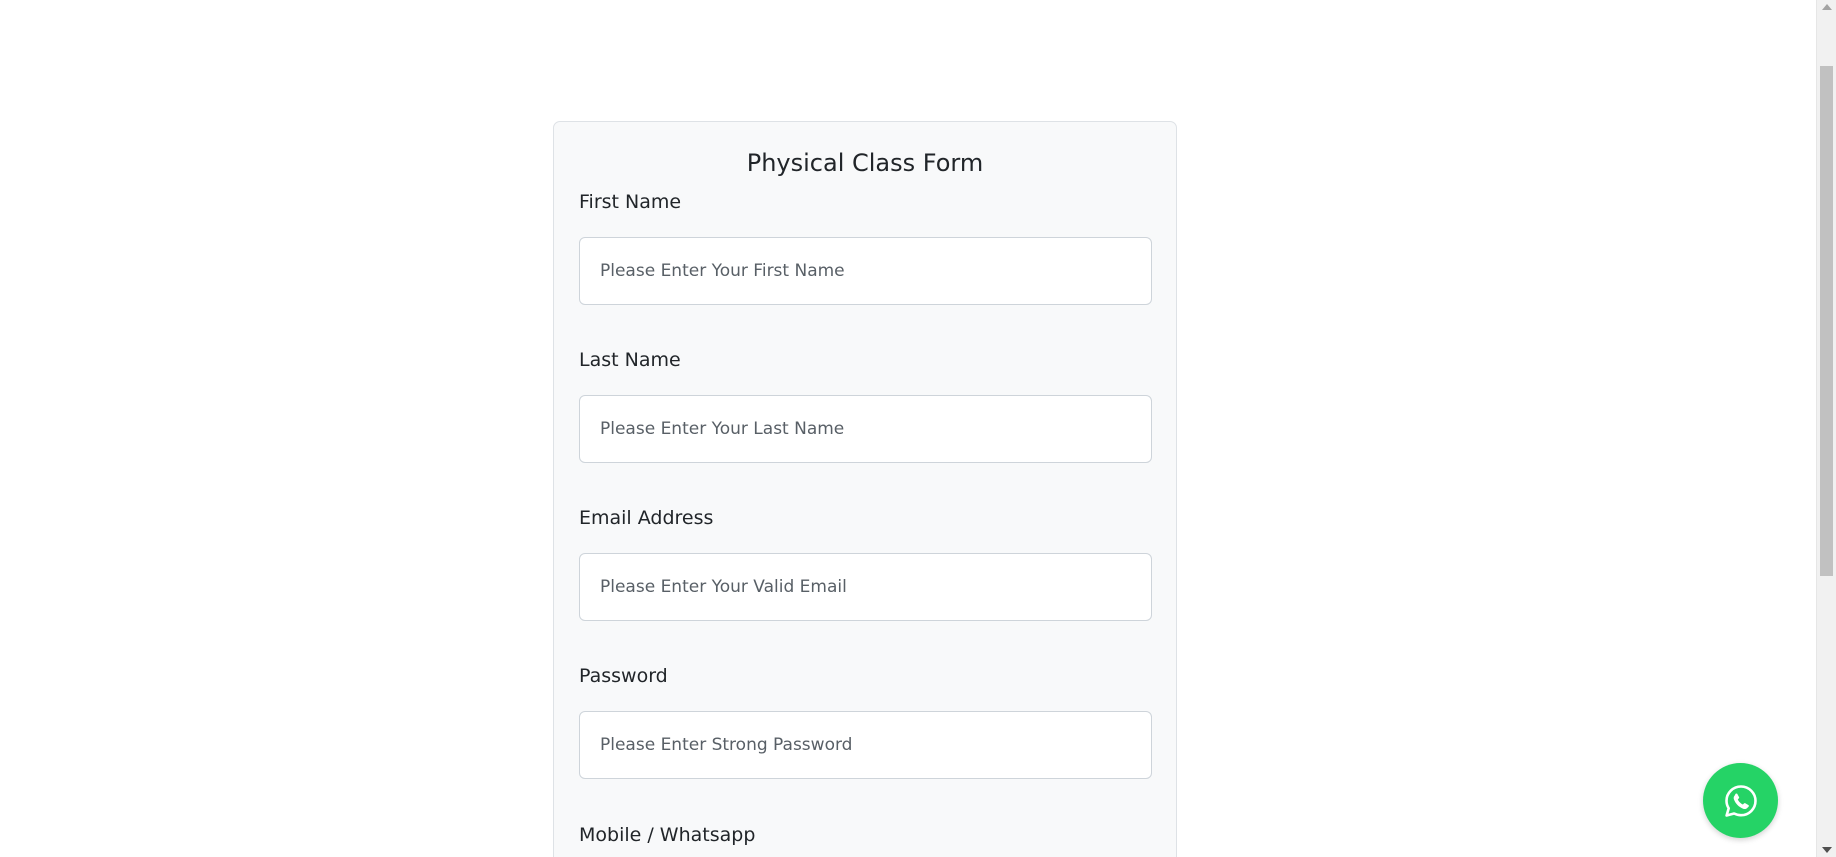  Describe the element at coordinates (630, 360) in the screenshot. I see `last-name-label: Last Name` at that location.